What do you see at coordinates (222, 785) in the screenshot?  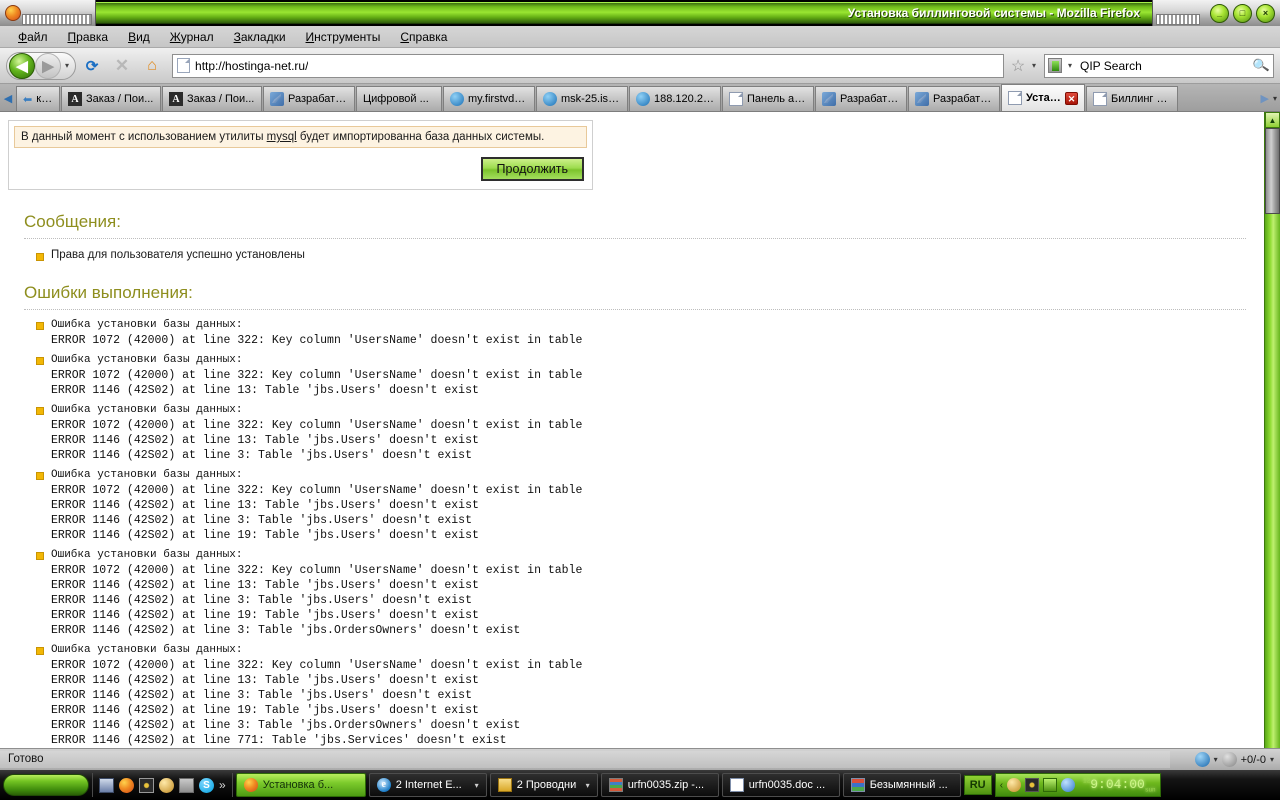 I see `quick-launch-overflow-icon: »` at bounding box center [222, 785].